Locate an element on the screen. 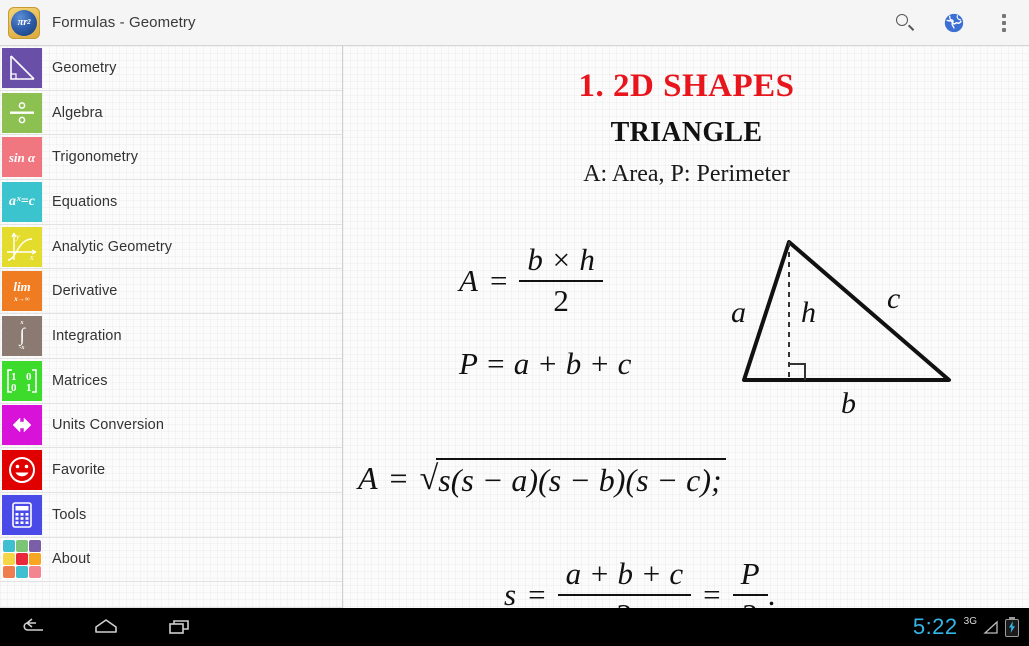 This screenshot has width=1029, height=646. home-icon is located at coordinates (106, 626).